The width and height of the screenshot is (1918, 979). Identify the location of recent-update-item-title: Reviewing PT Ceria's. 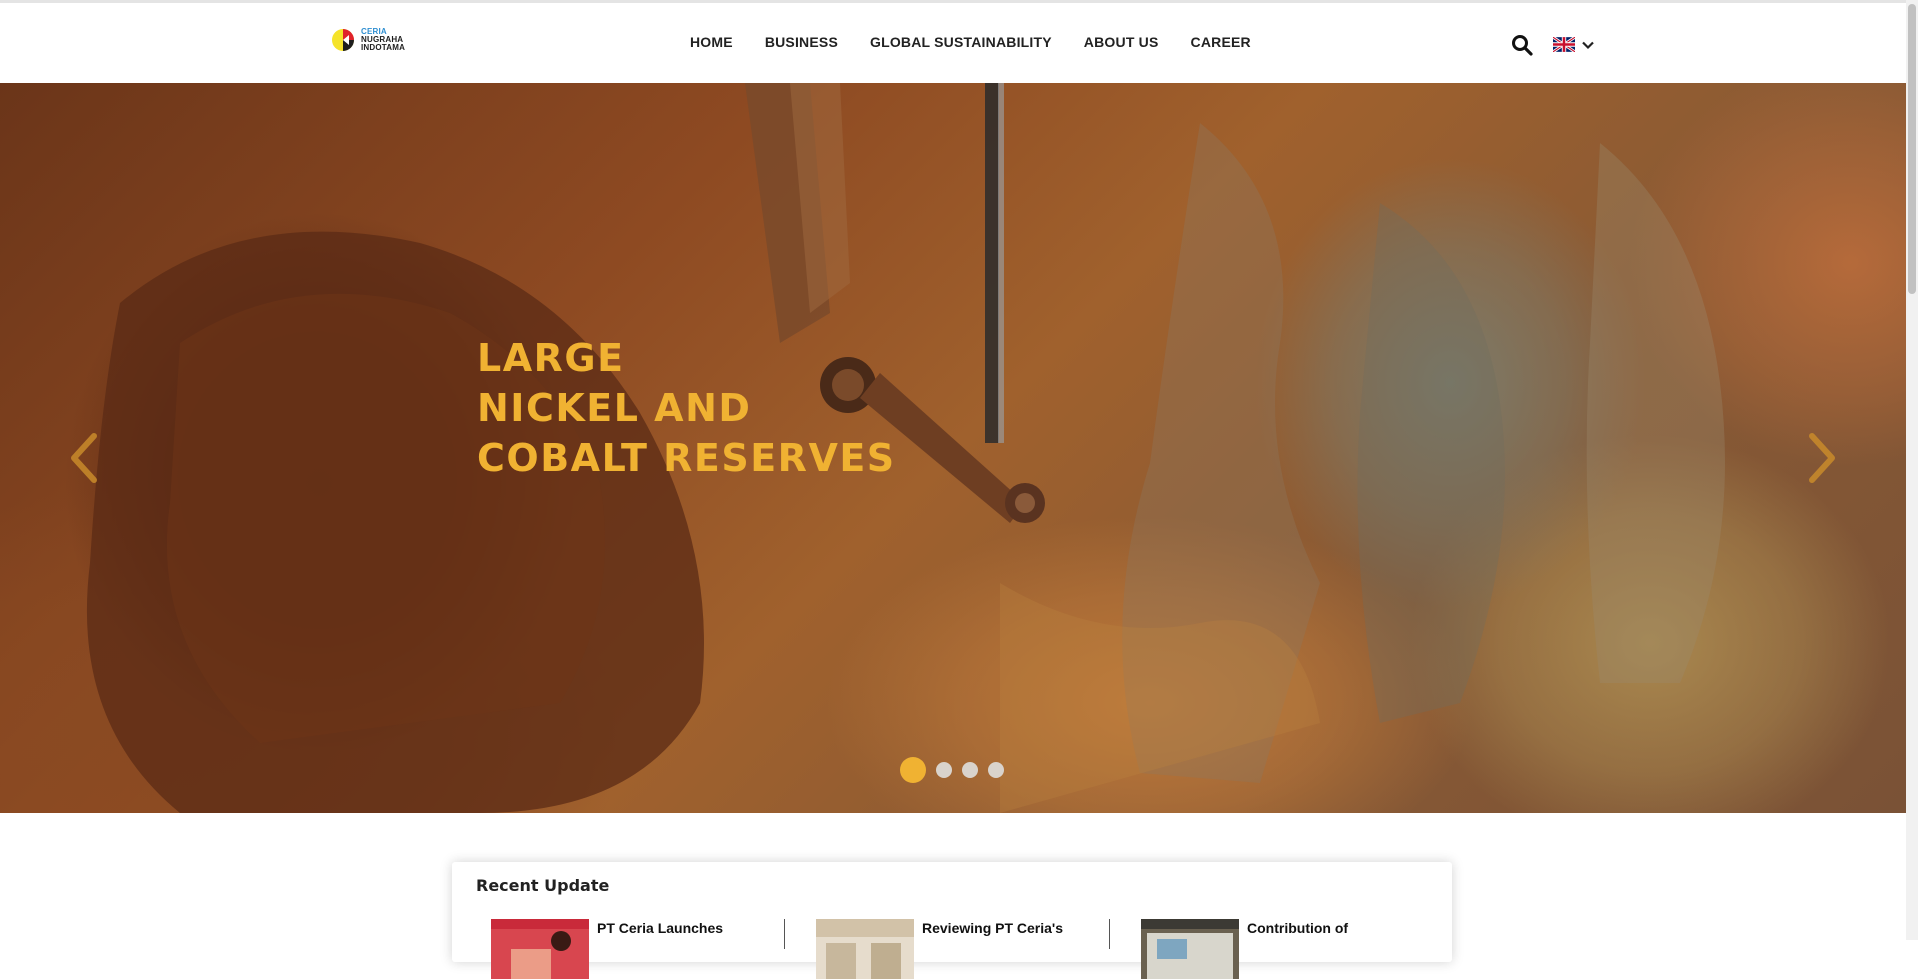
(993, 928).